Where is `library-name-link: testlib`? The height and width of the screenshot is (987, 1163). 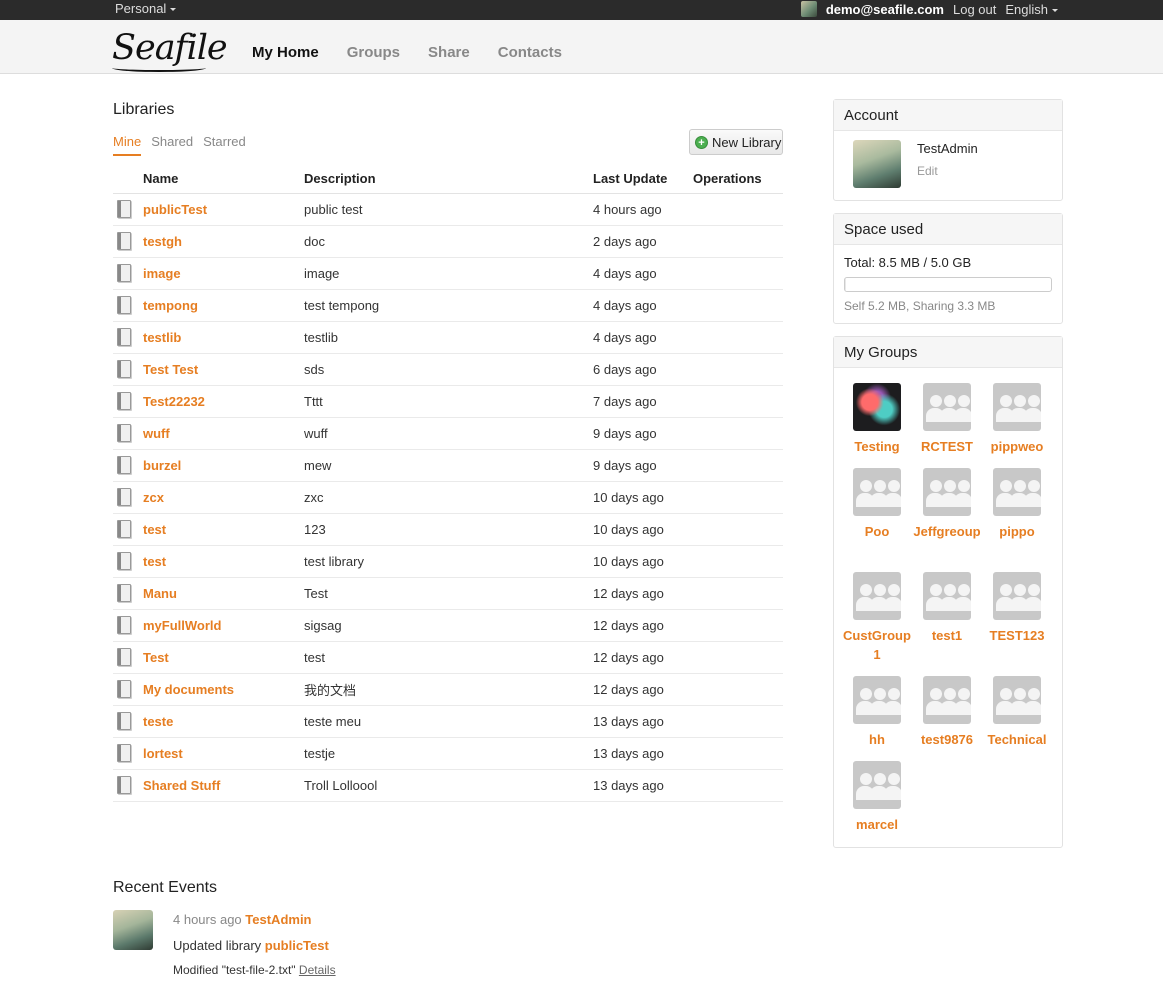
library-name-link: testlib is located at coordinates (223, 337).